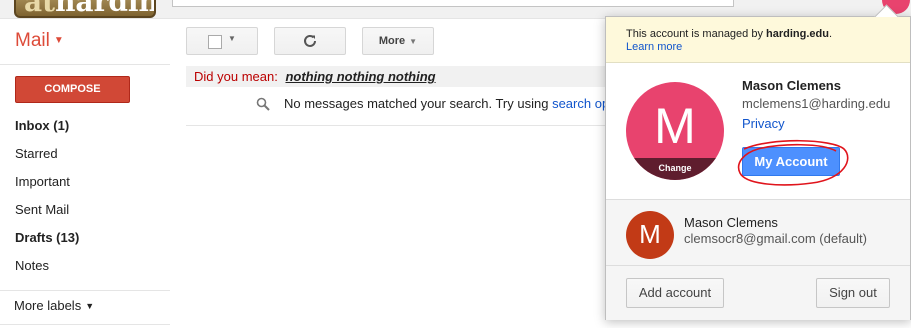 This screenshot has width=911, height=328. I want to click on sidebar-item-notes: Notes, so click(47, 266).